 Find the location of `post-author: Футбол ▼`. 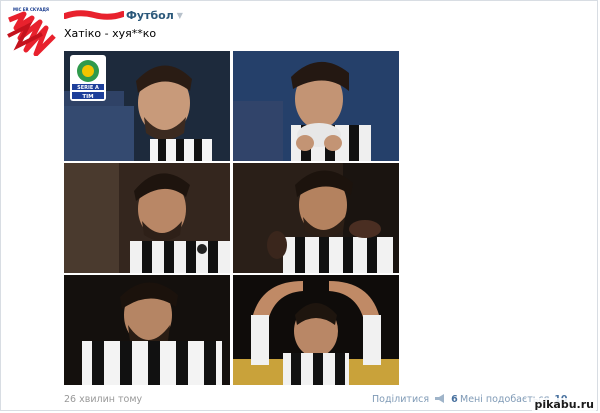

post-author: Футбол ▼ is located at coordinates (123, 15).